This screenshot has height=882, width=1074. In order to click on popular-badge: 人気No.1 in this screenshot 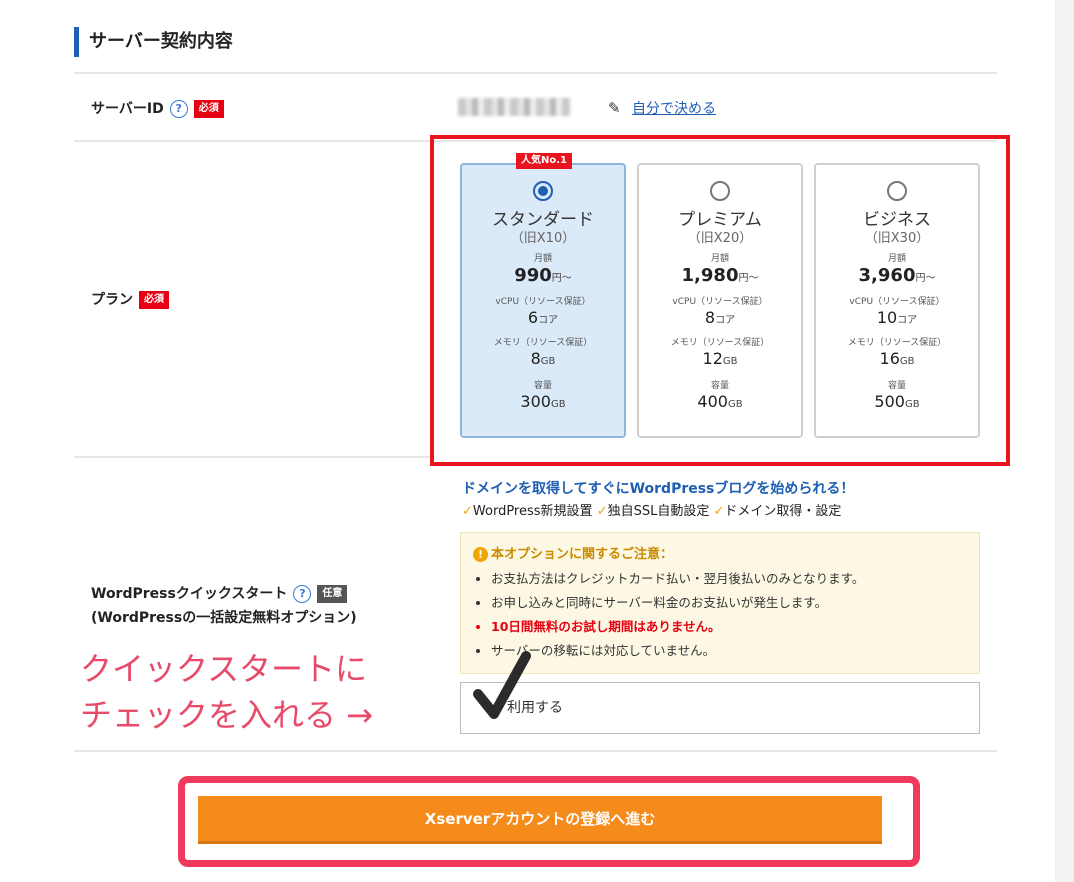, I will do `click(544, 161)`.